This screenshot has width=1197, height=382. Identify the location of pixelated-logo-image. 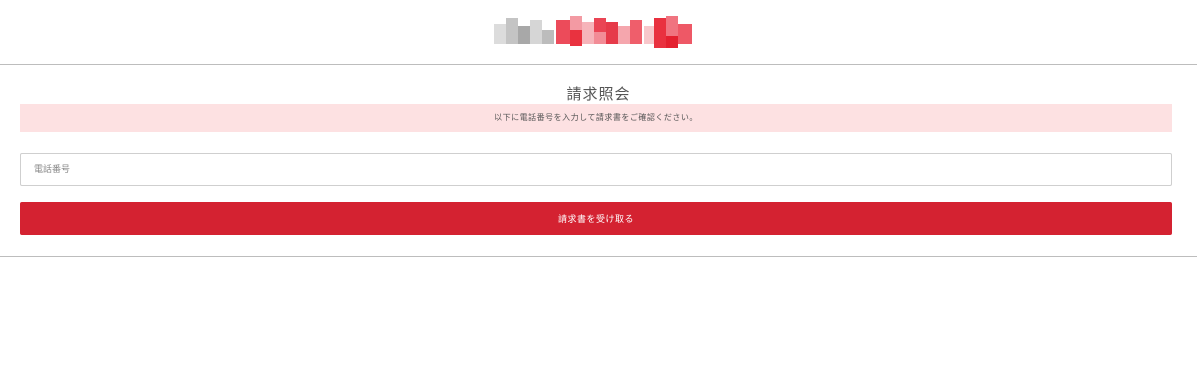
(594, 34).